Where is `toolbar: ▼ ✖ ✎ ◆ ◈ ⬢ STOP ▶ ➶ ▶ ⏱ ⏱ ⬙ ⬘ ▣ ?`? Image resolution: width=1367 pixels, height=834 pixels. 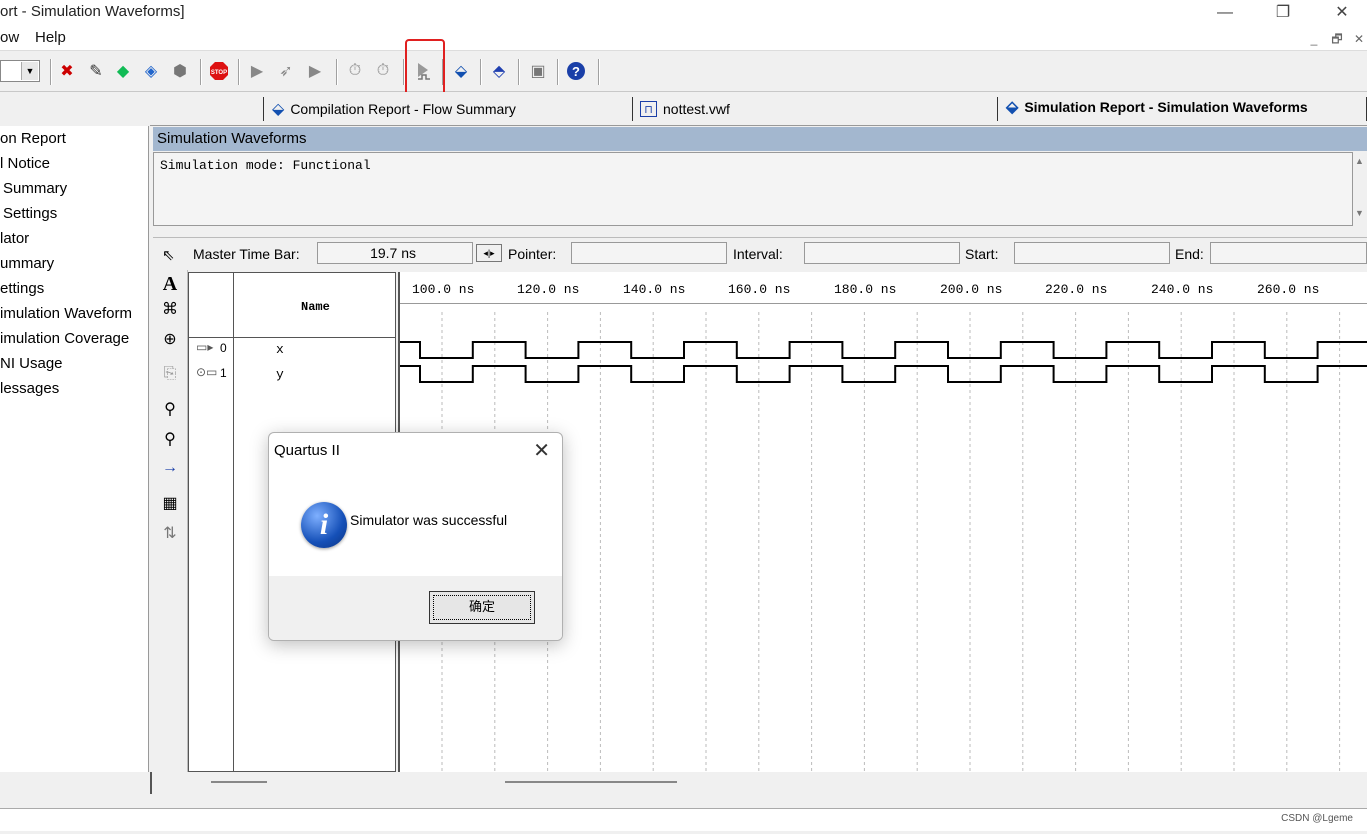
toolbar: ▼ ✖ ✎ ◆ ◈ ⬢ STOP ▶ ➶ ▶ ⏱ ⏱ ⬙ ⬘ ▣ ? is located at coordinates (683, 71).